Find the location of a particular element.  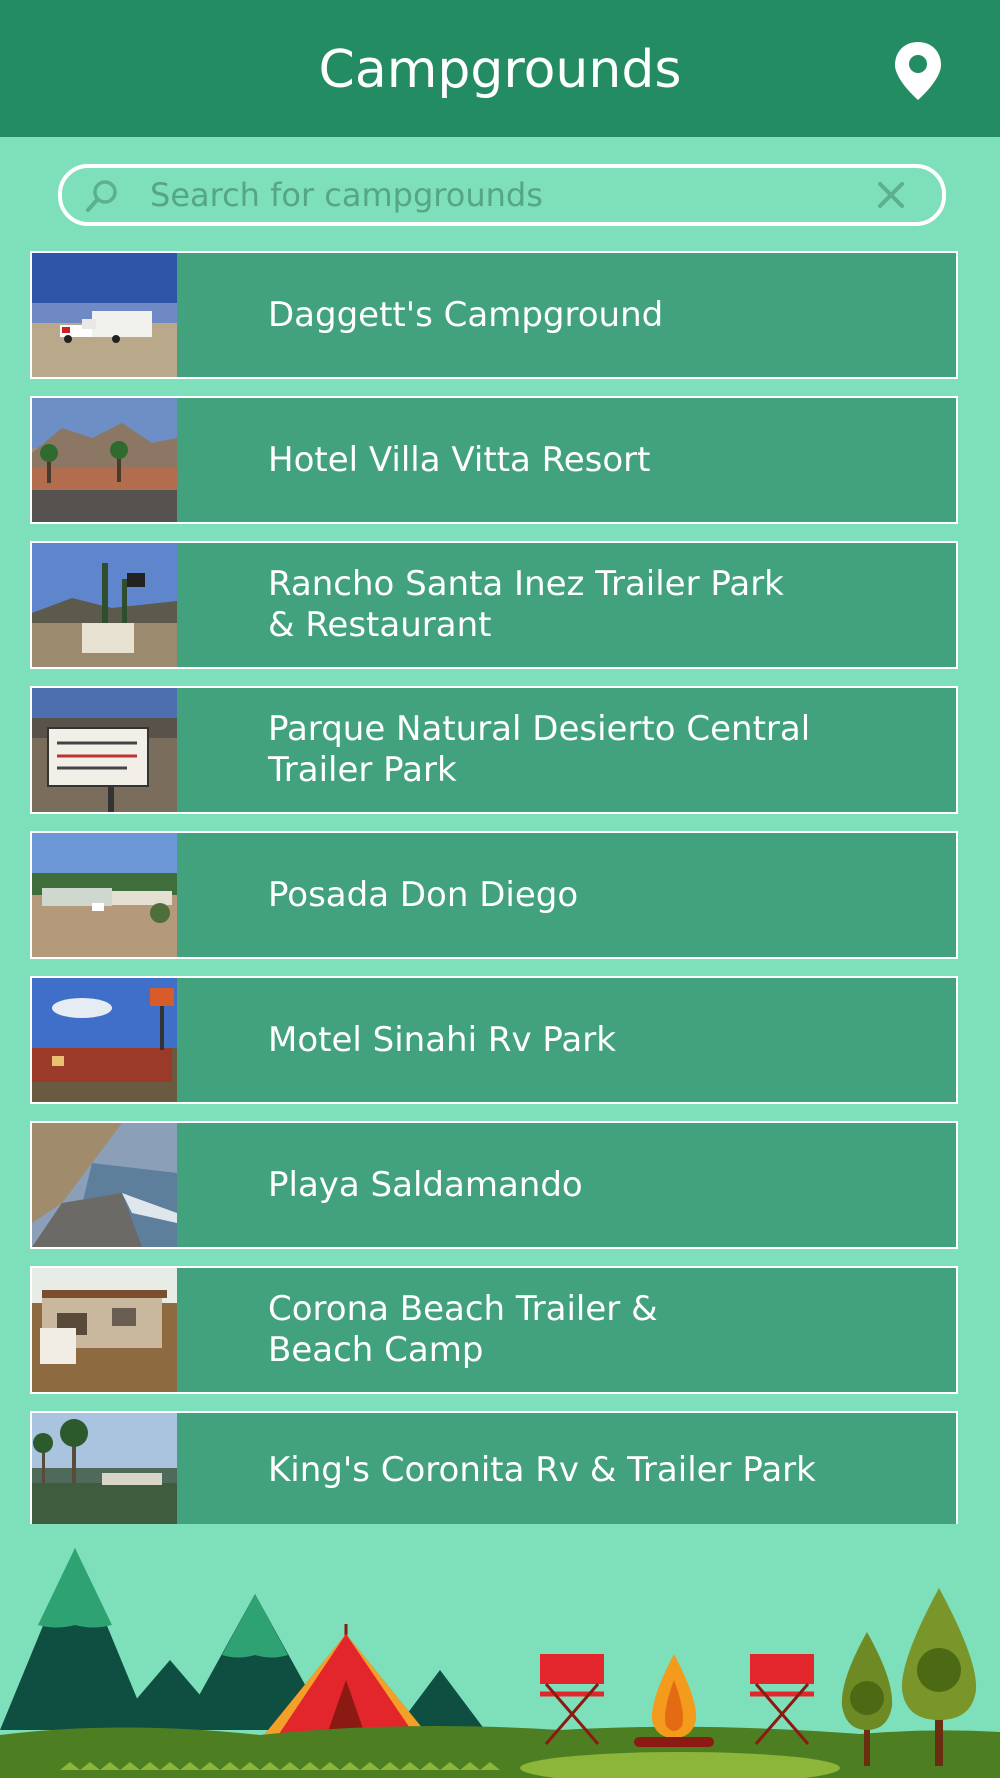

map-pin-icon is located at coordinates (918, 71).